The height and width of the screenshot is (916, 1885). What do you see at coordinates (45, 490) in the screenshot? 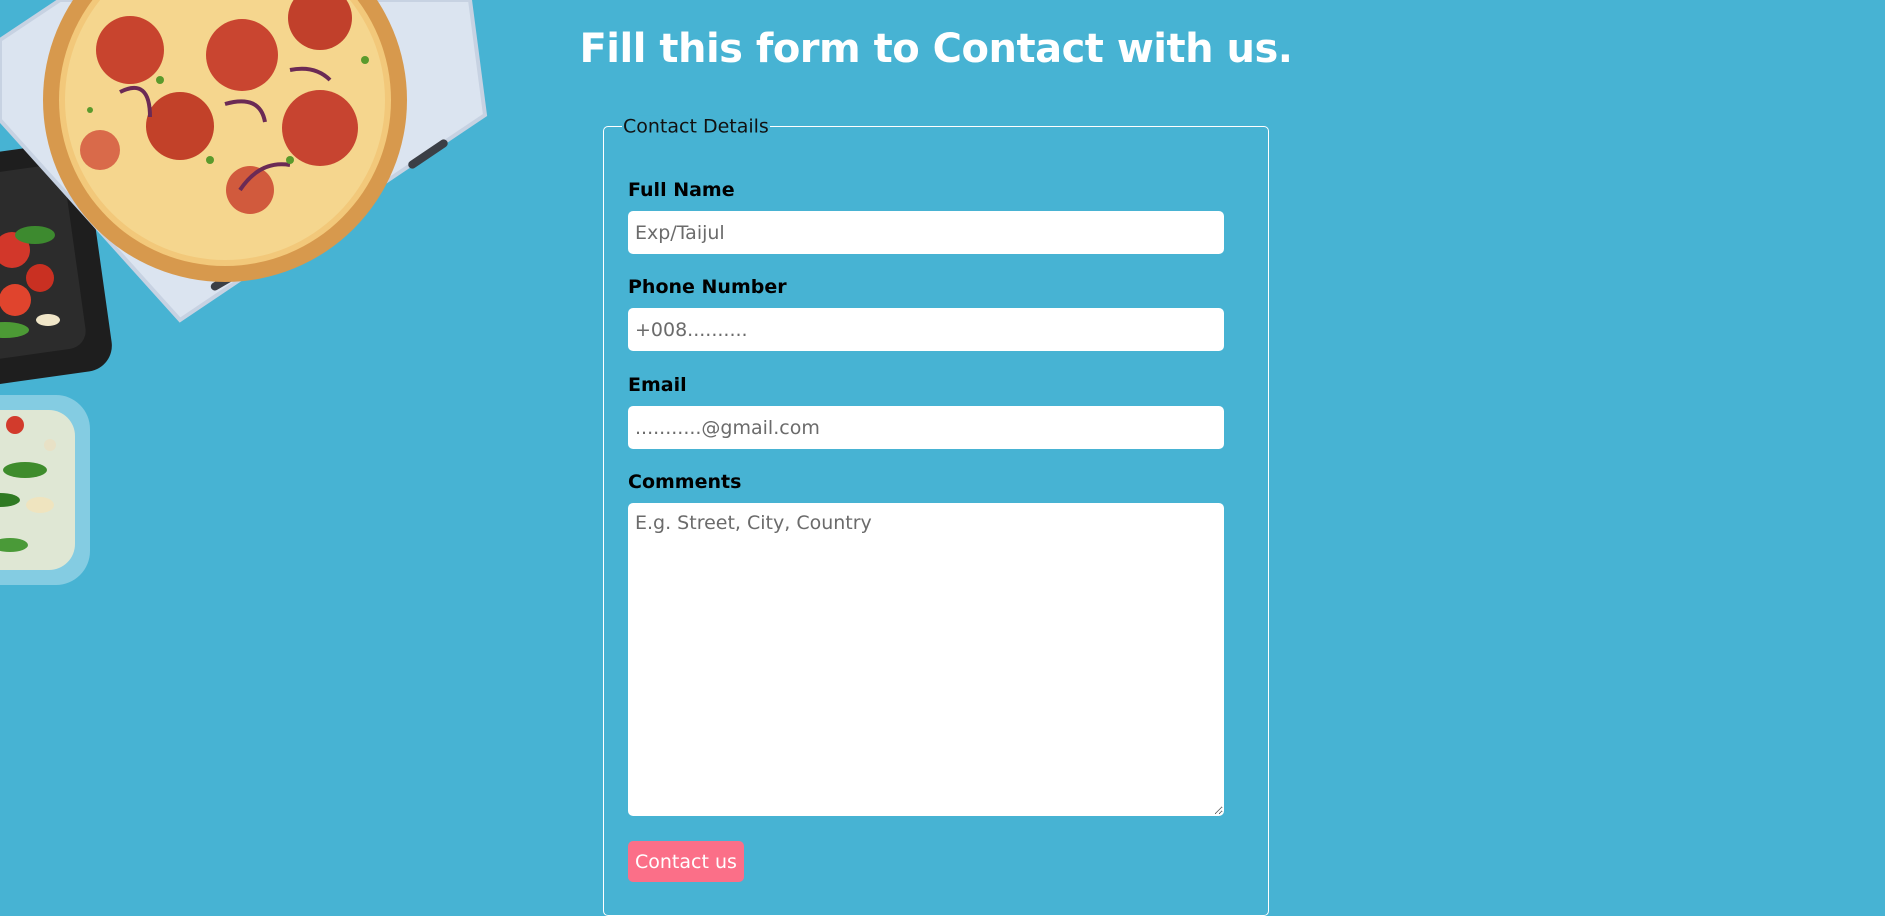
I see `salad-bowl-image` at bounding box center [45, 490].